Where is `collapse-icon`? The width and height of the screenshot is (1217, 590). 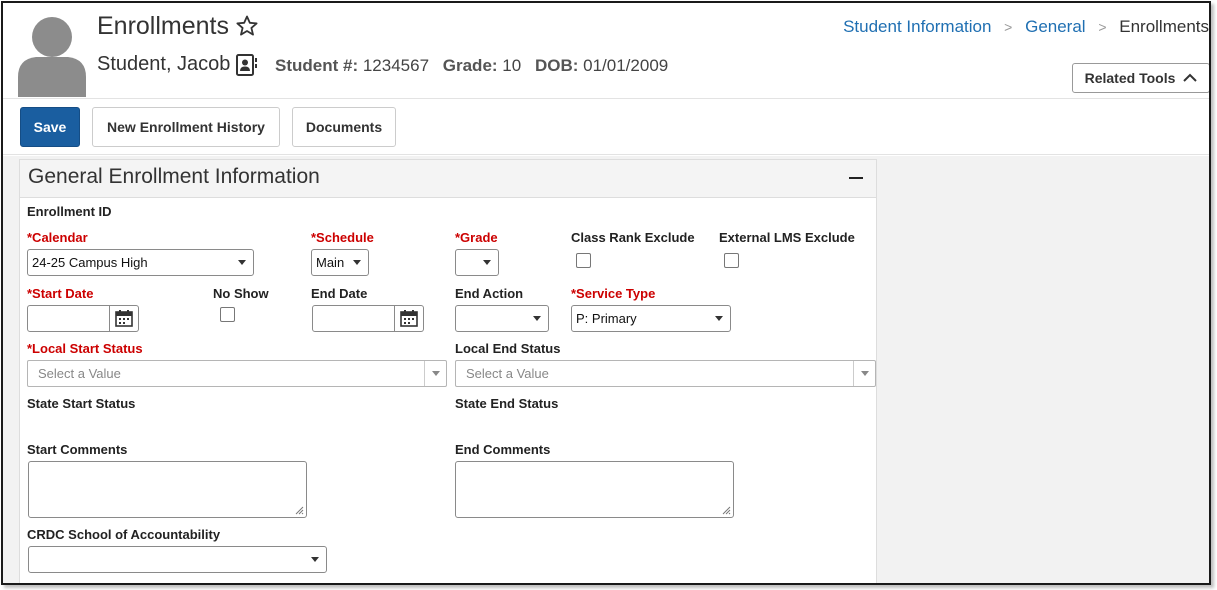
collapse-icon is located at coordinates (856, 178).